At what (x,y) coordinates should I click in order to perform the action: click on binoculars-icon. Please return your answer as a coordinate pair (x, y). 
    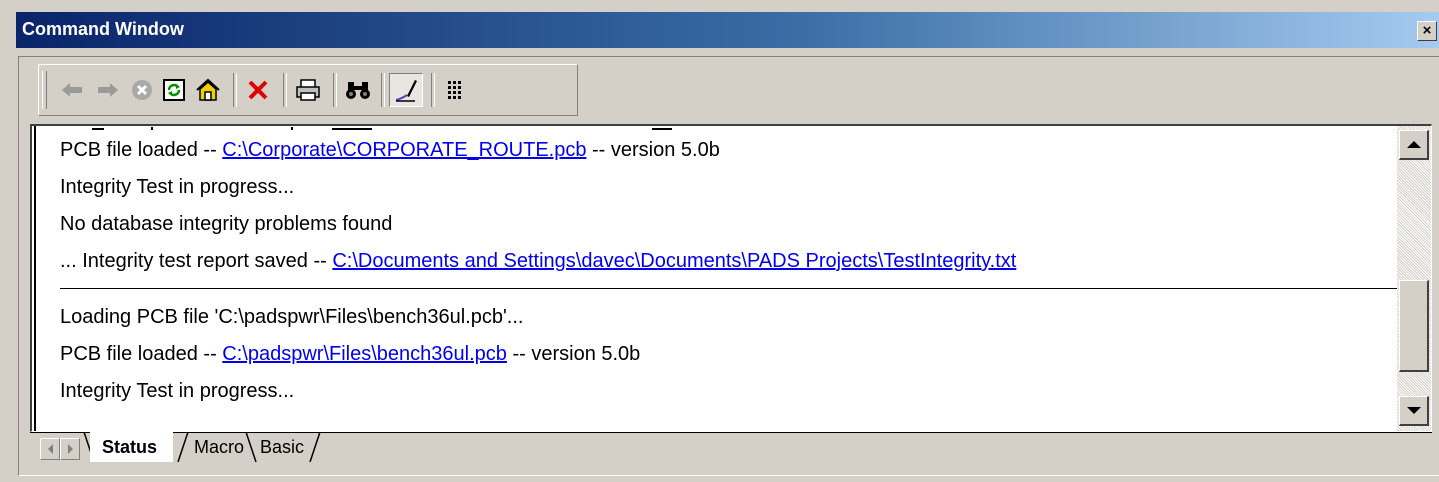
    Looking at the image, I should click on (358, 90).